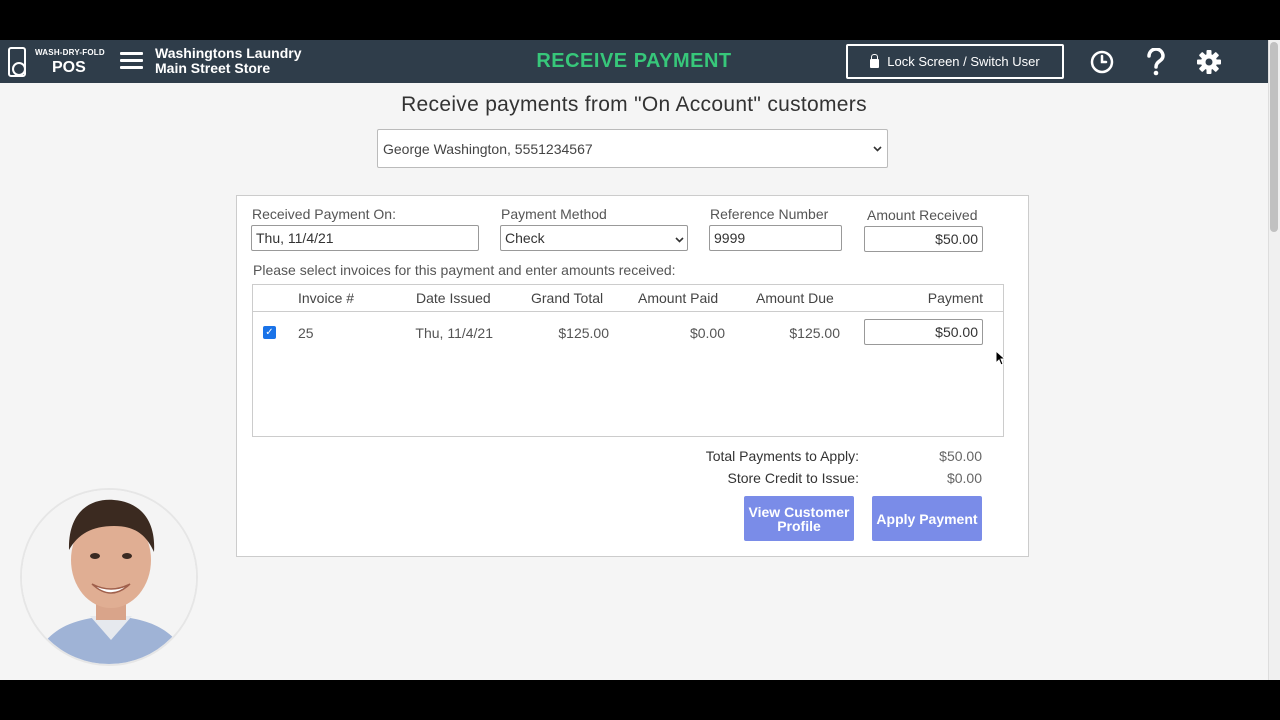 This screenshot has height=720, width=1280. What do you see at coordinates (960, 456) in the screenshot?
I see `total-payments-value: $50.00` at bounding box center [960, 456].